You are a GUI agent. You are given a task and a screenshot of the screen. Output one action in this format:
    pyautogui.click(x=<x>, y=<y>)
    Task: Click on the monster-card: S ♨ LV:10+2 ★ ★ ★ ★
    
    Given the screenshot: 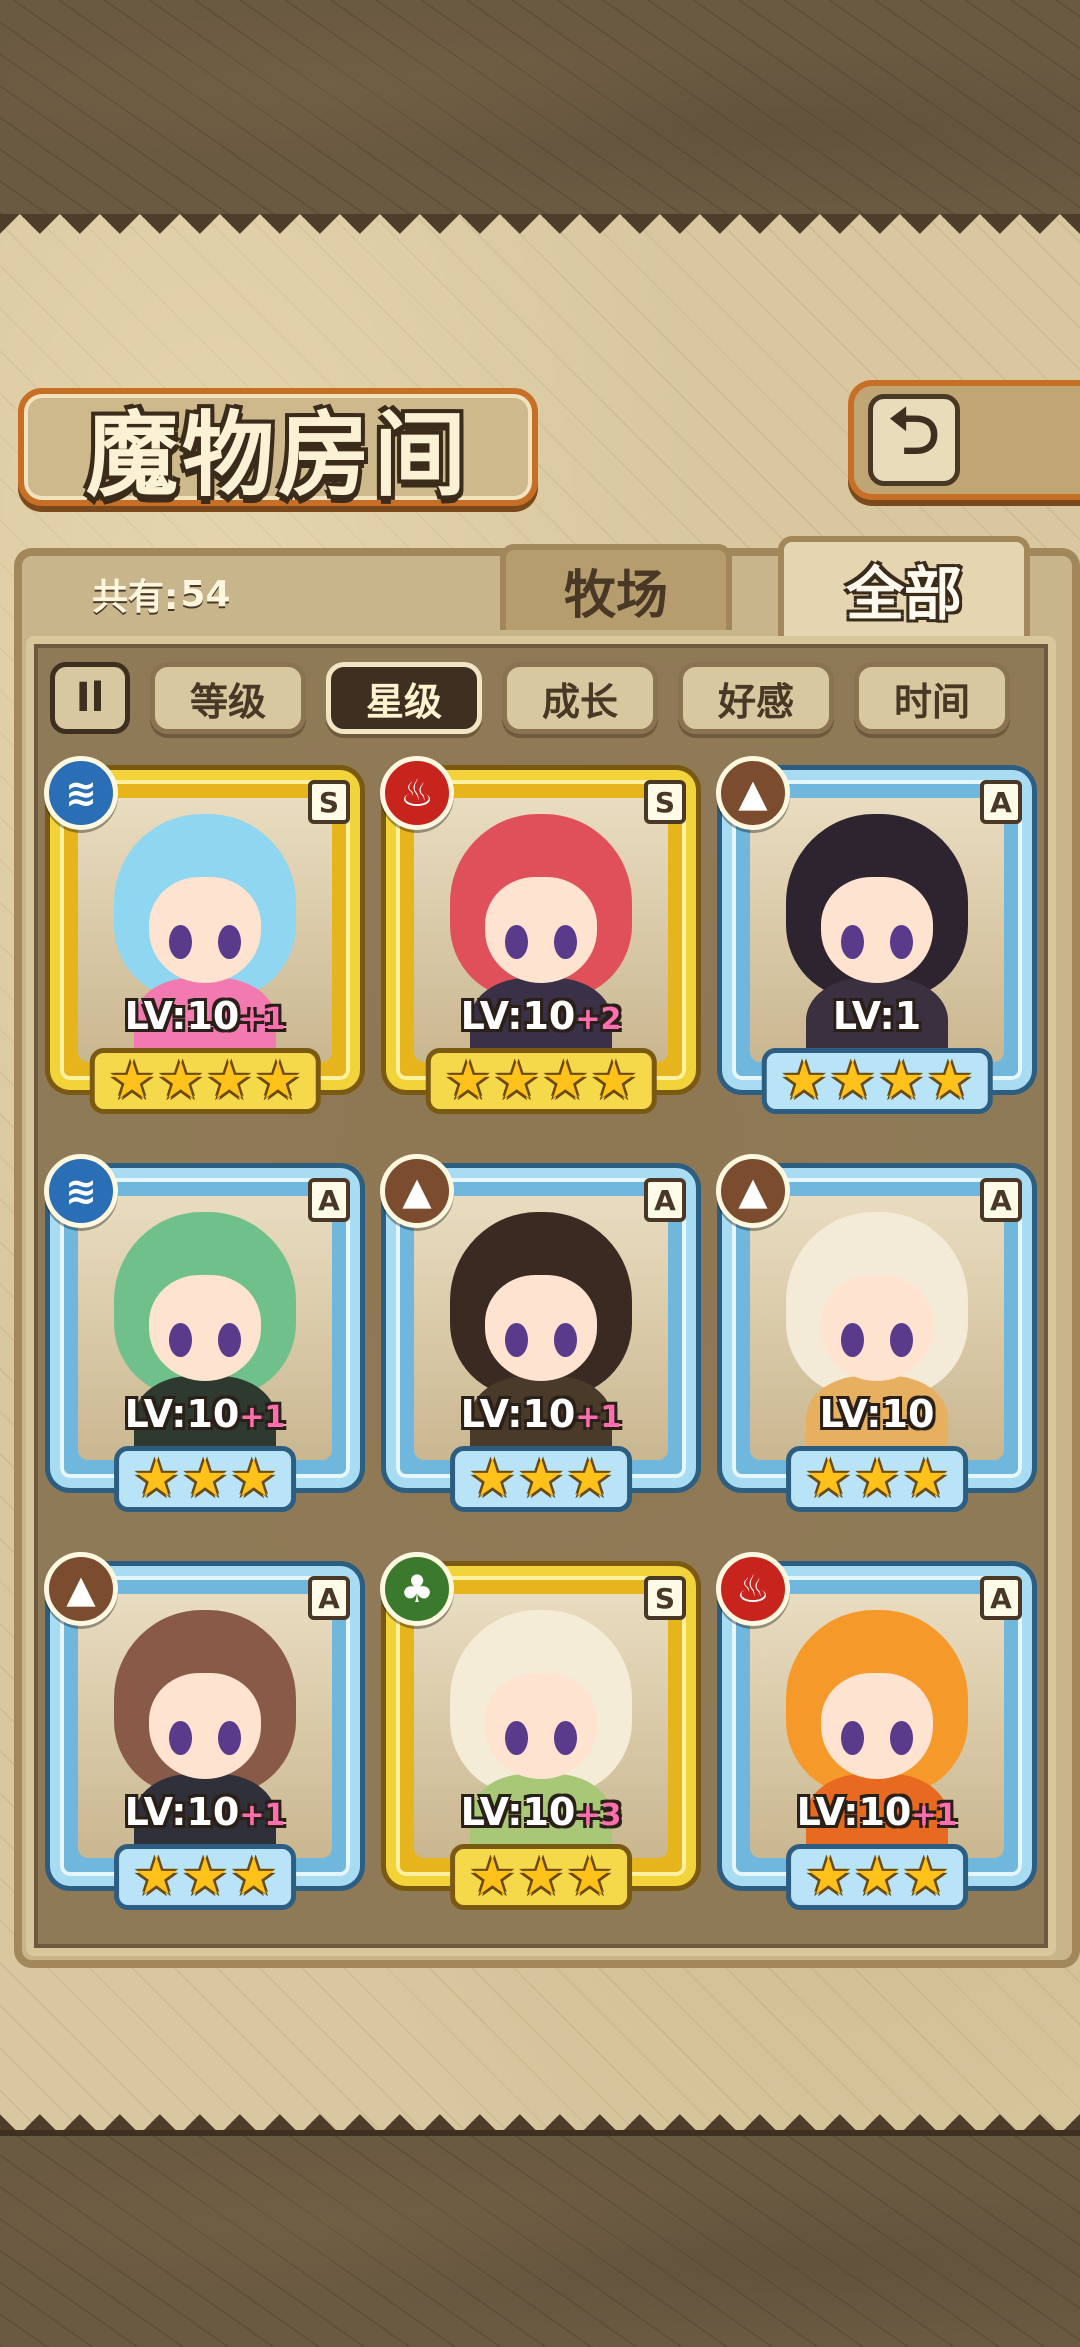 What is the action you would take?
    pyautogui.click(x=538, y=936)
    